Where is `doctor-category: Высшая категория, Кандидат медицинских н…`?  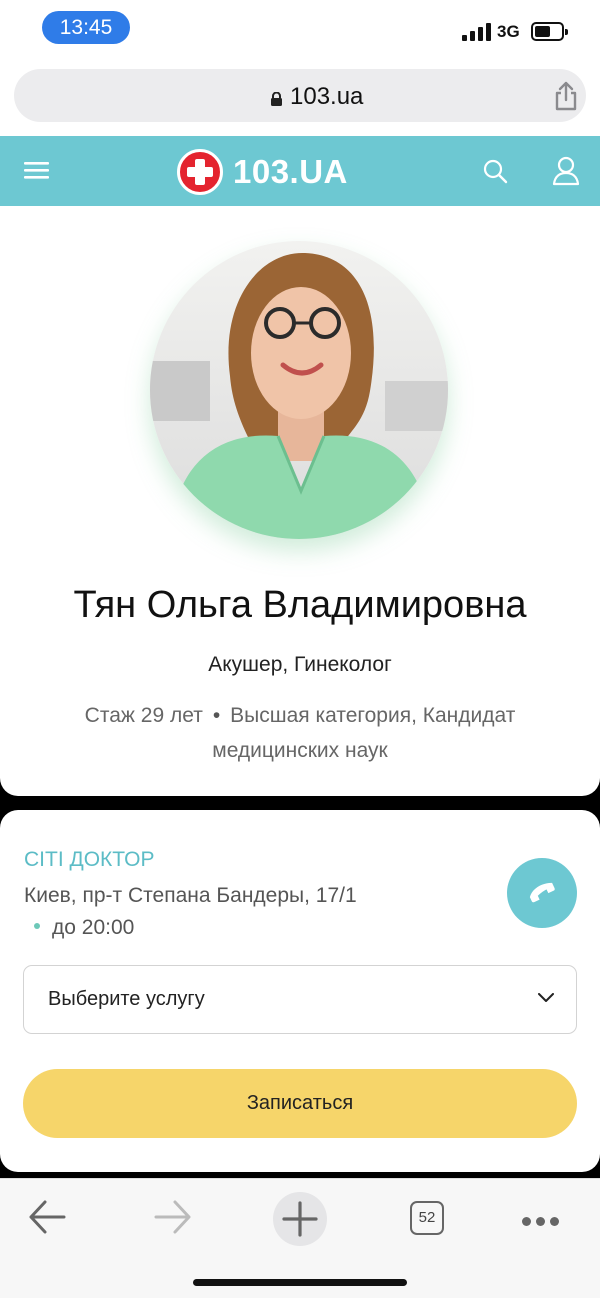 doctor-category: Высшая категория, Кандидат медицинских н… is located at coordinates (364, 733).